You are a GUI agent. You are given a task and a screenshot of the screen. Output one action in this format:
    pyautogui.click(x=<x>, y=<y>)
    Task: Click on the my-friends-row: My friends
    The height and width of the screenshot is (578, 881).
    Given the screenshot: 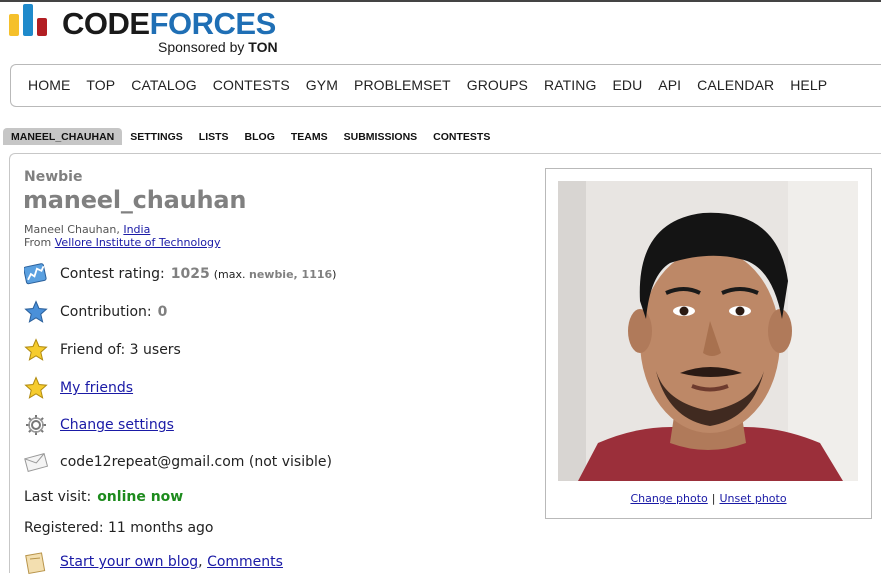 What is the action you would take?
    pyautogui.click(x=78, y=388)
    